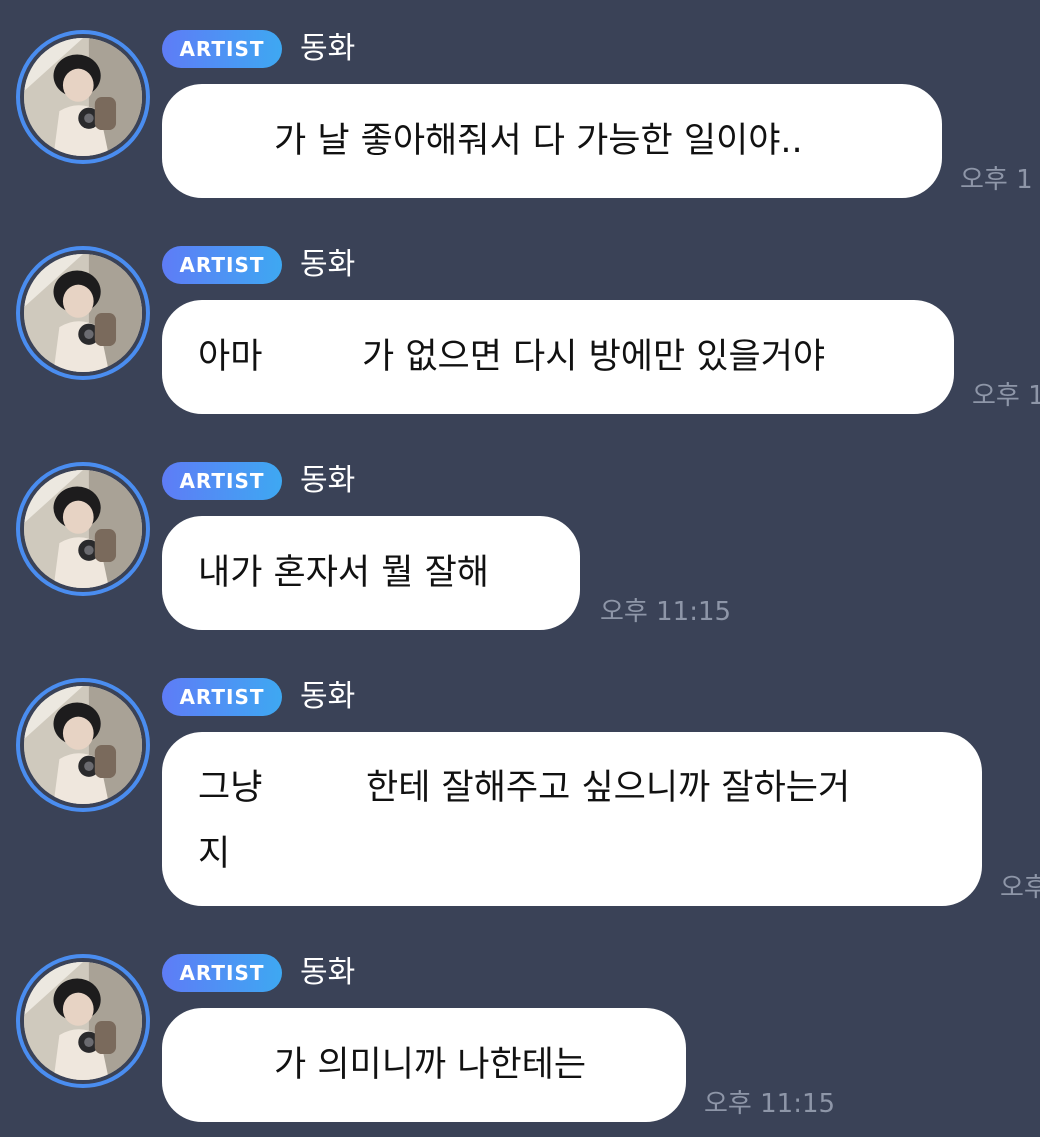  I want to click on message-text: 아마, so click(230, 357).